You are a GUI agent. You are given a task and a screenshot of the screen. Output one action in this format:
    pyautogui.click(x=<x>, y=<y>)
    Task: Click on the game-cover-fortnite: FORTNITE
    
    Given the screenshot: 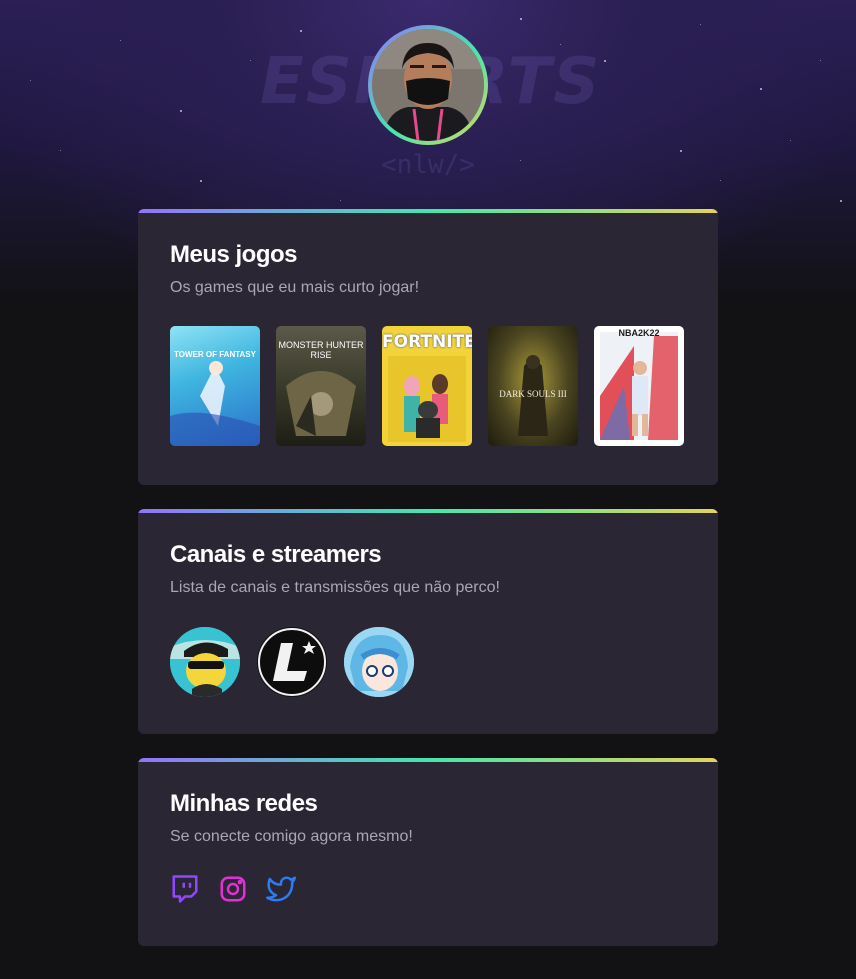 What is the action you would take?
    pyautogui.click(x=427, y=386)
    